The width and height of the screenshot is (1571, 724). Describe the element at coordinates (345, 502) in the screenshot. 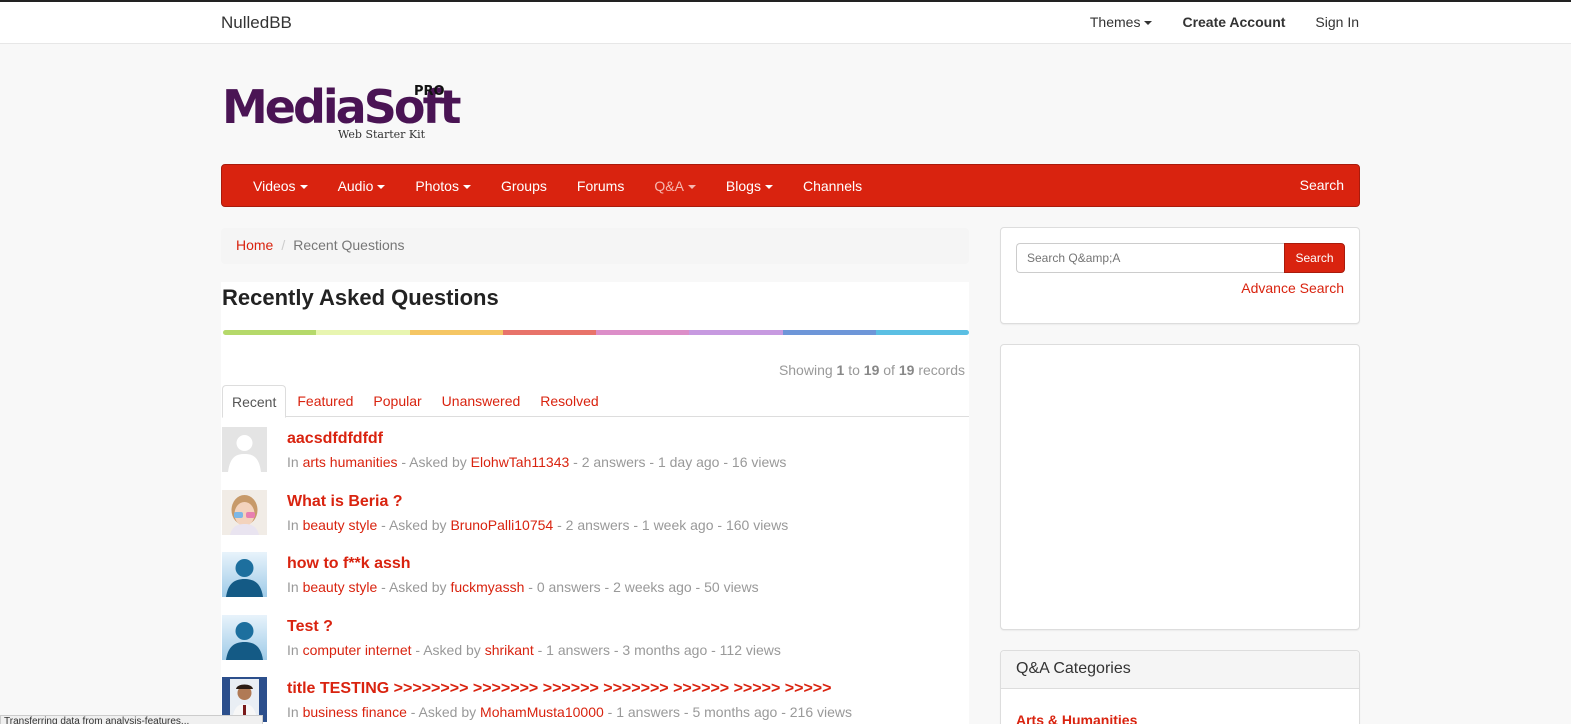

I see `question-title-link: What is Beria ?` at that location.